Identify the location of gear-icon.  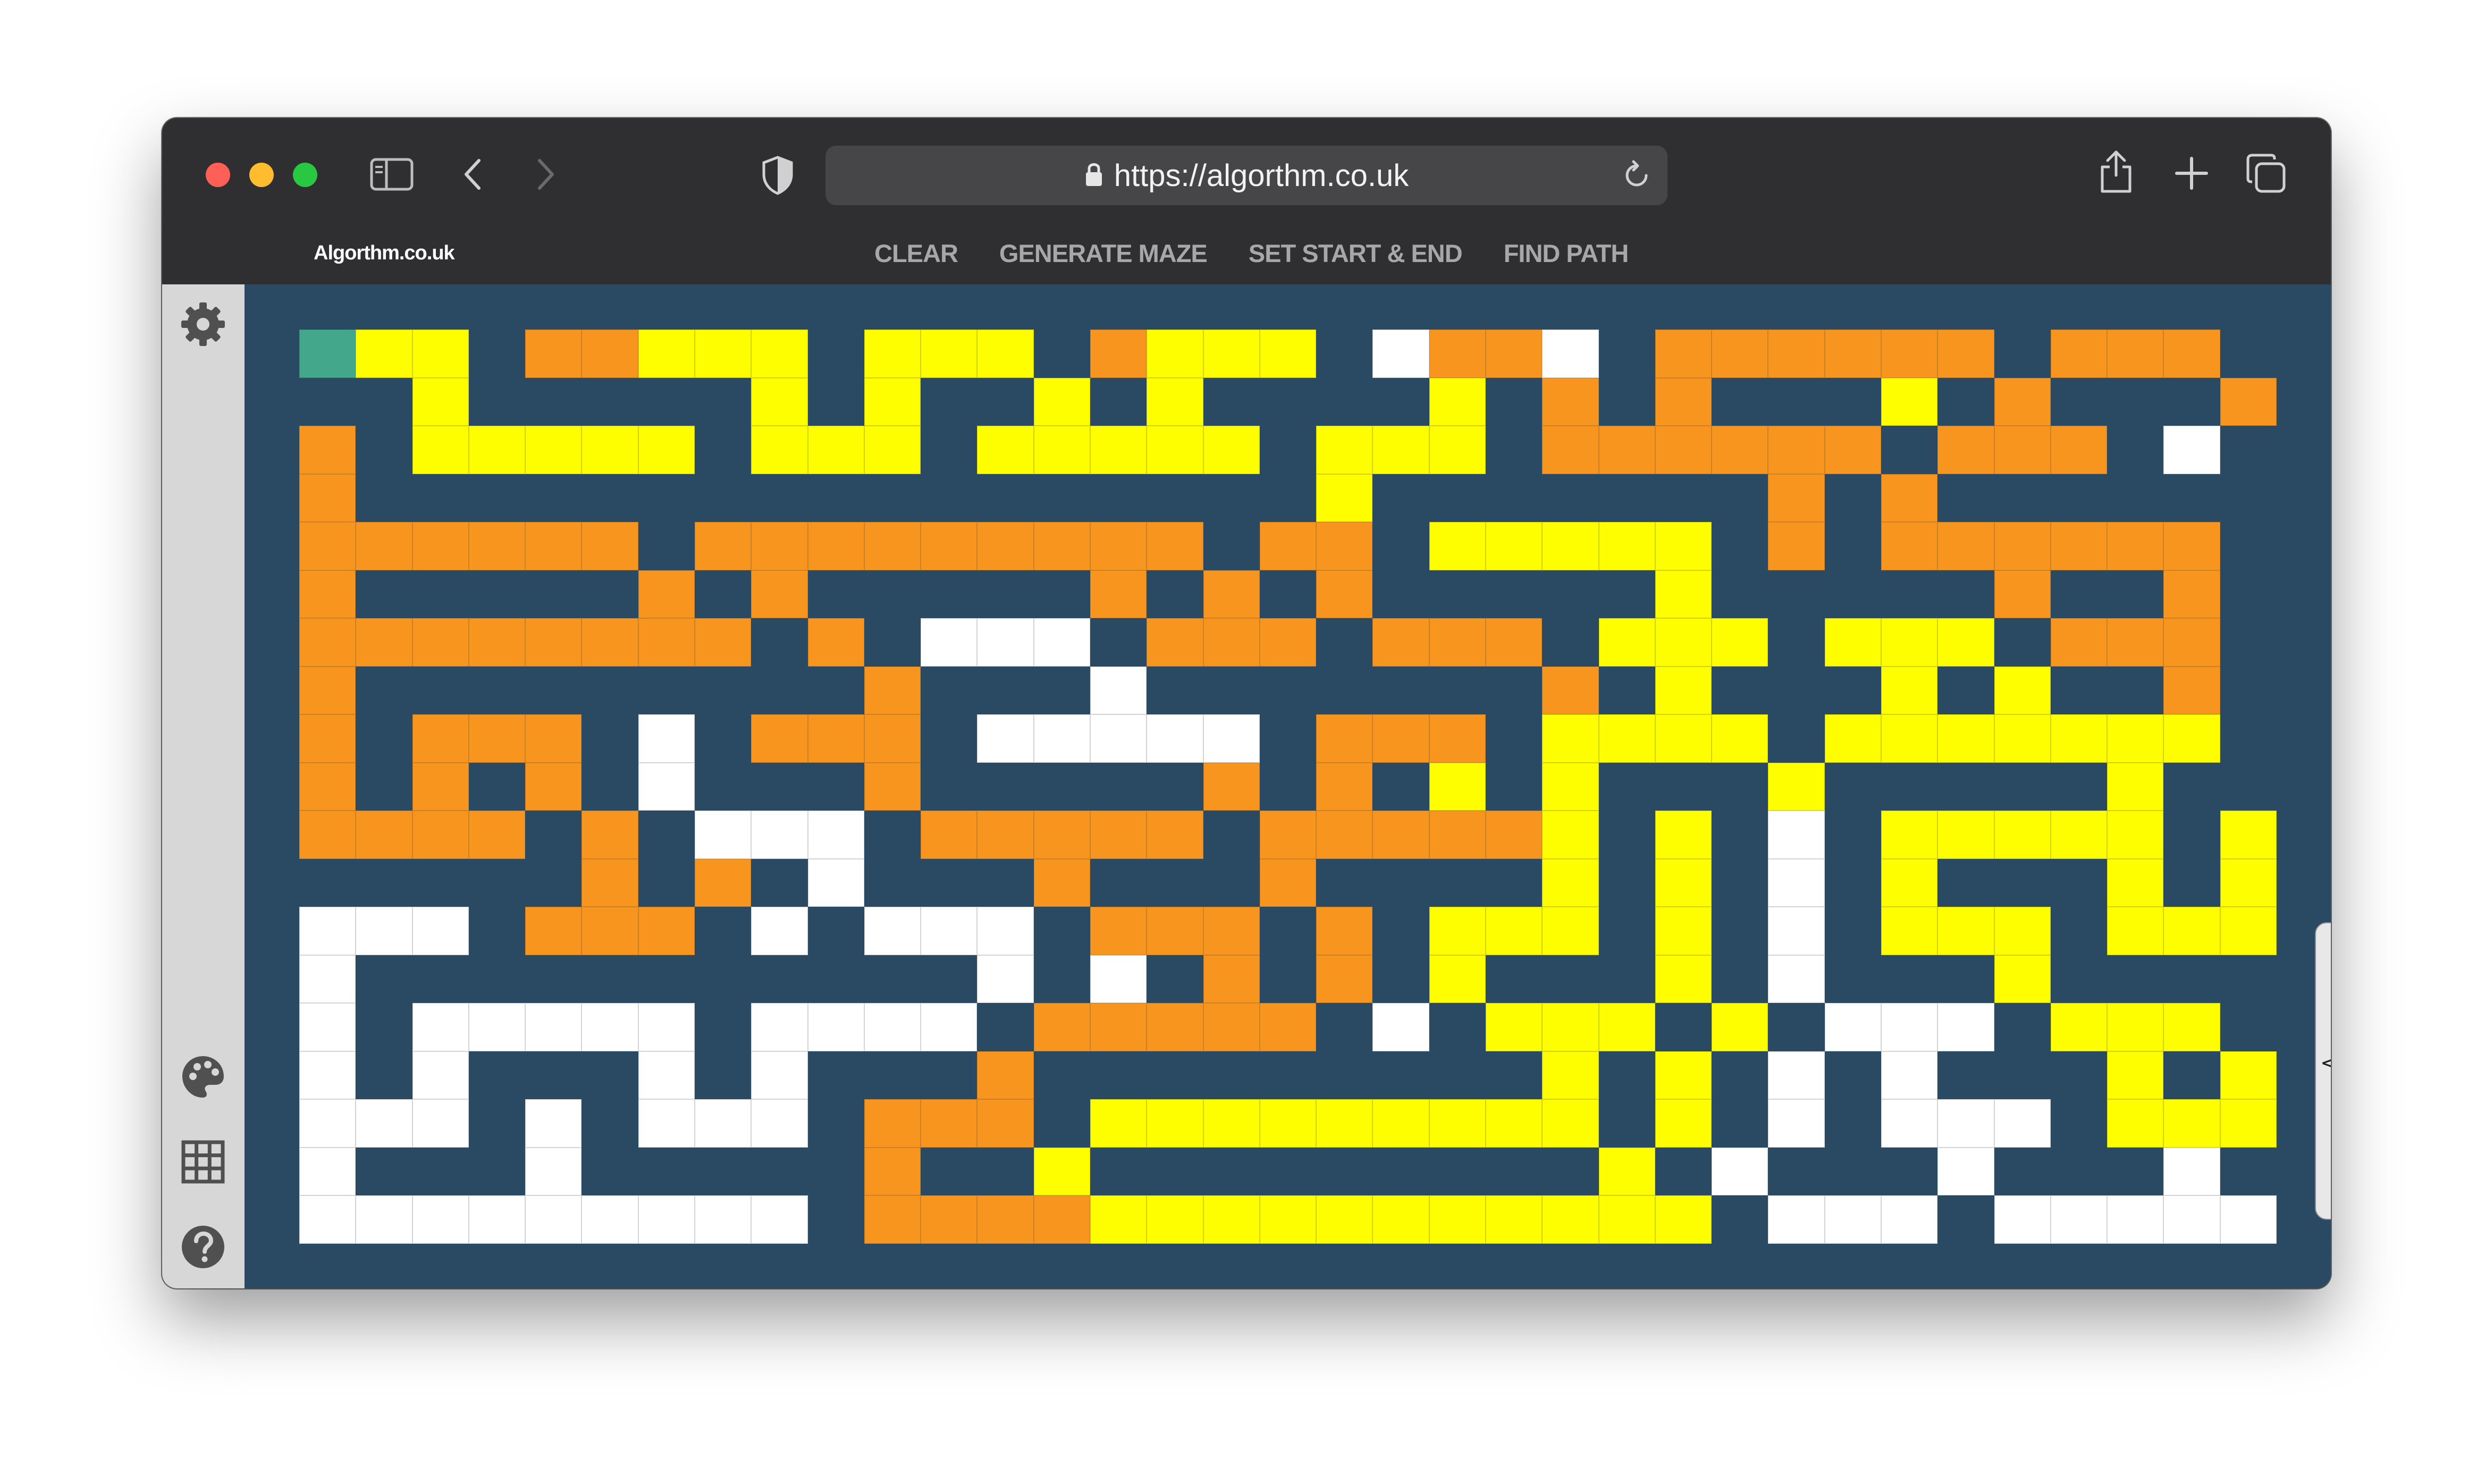
(203, 324).